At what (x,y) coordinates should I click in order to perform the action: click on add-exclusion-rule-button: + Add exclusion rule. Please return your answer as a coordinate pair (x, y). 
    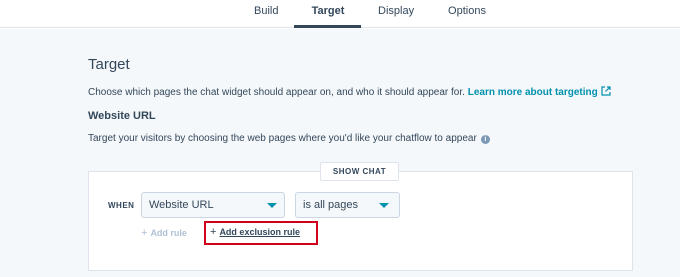
    Looking at the image, I should click on (255, 232).